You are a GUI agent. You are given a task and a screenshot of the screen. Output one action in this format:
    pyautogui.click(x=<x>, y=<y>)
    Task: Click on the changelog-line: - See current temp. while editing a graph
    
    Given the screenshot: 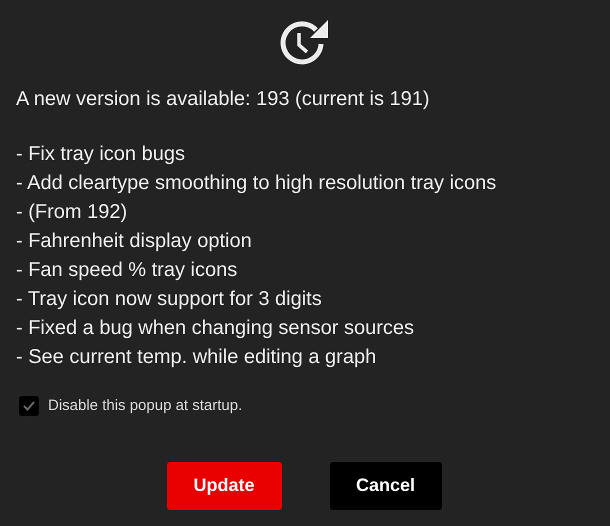 What is the action you would take?
    pyautogui.click(x=197, y=357)
    